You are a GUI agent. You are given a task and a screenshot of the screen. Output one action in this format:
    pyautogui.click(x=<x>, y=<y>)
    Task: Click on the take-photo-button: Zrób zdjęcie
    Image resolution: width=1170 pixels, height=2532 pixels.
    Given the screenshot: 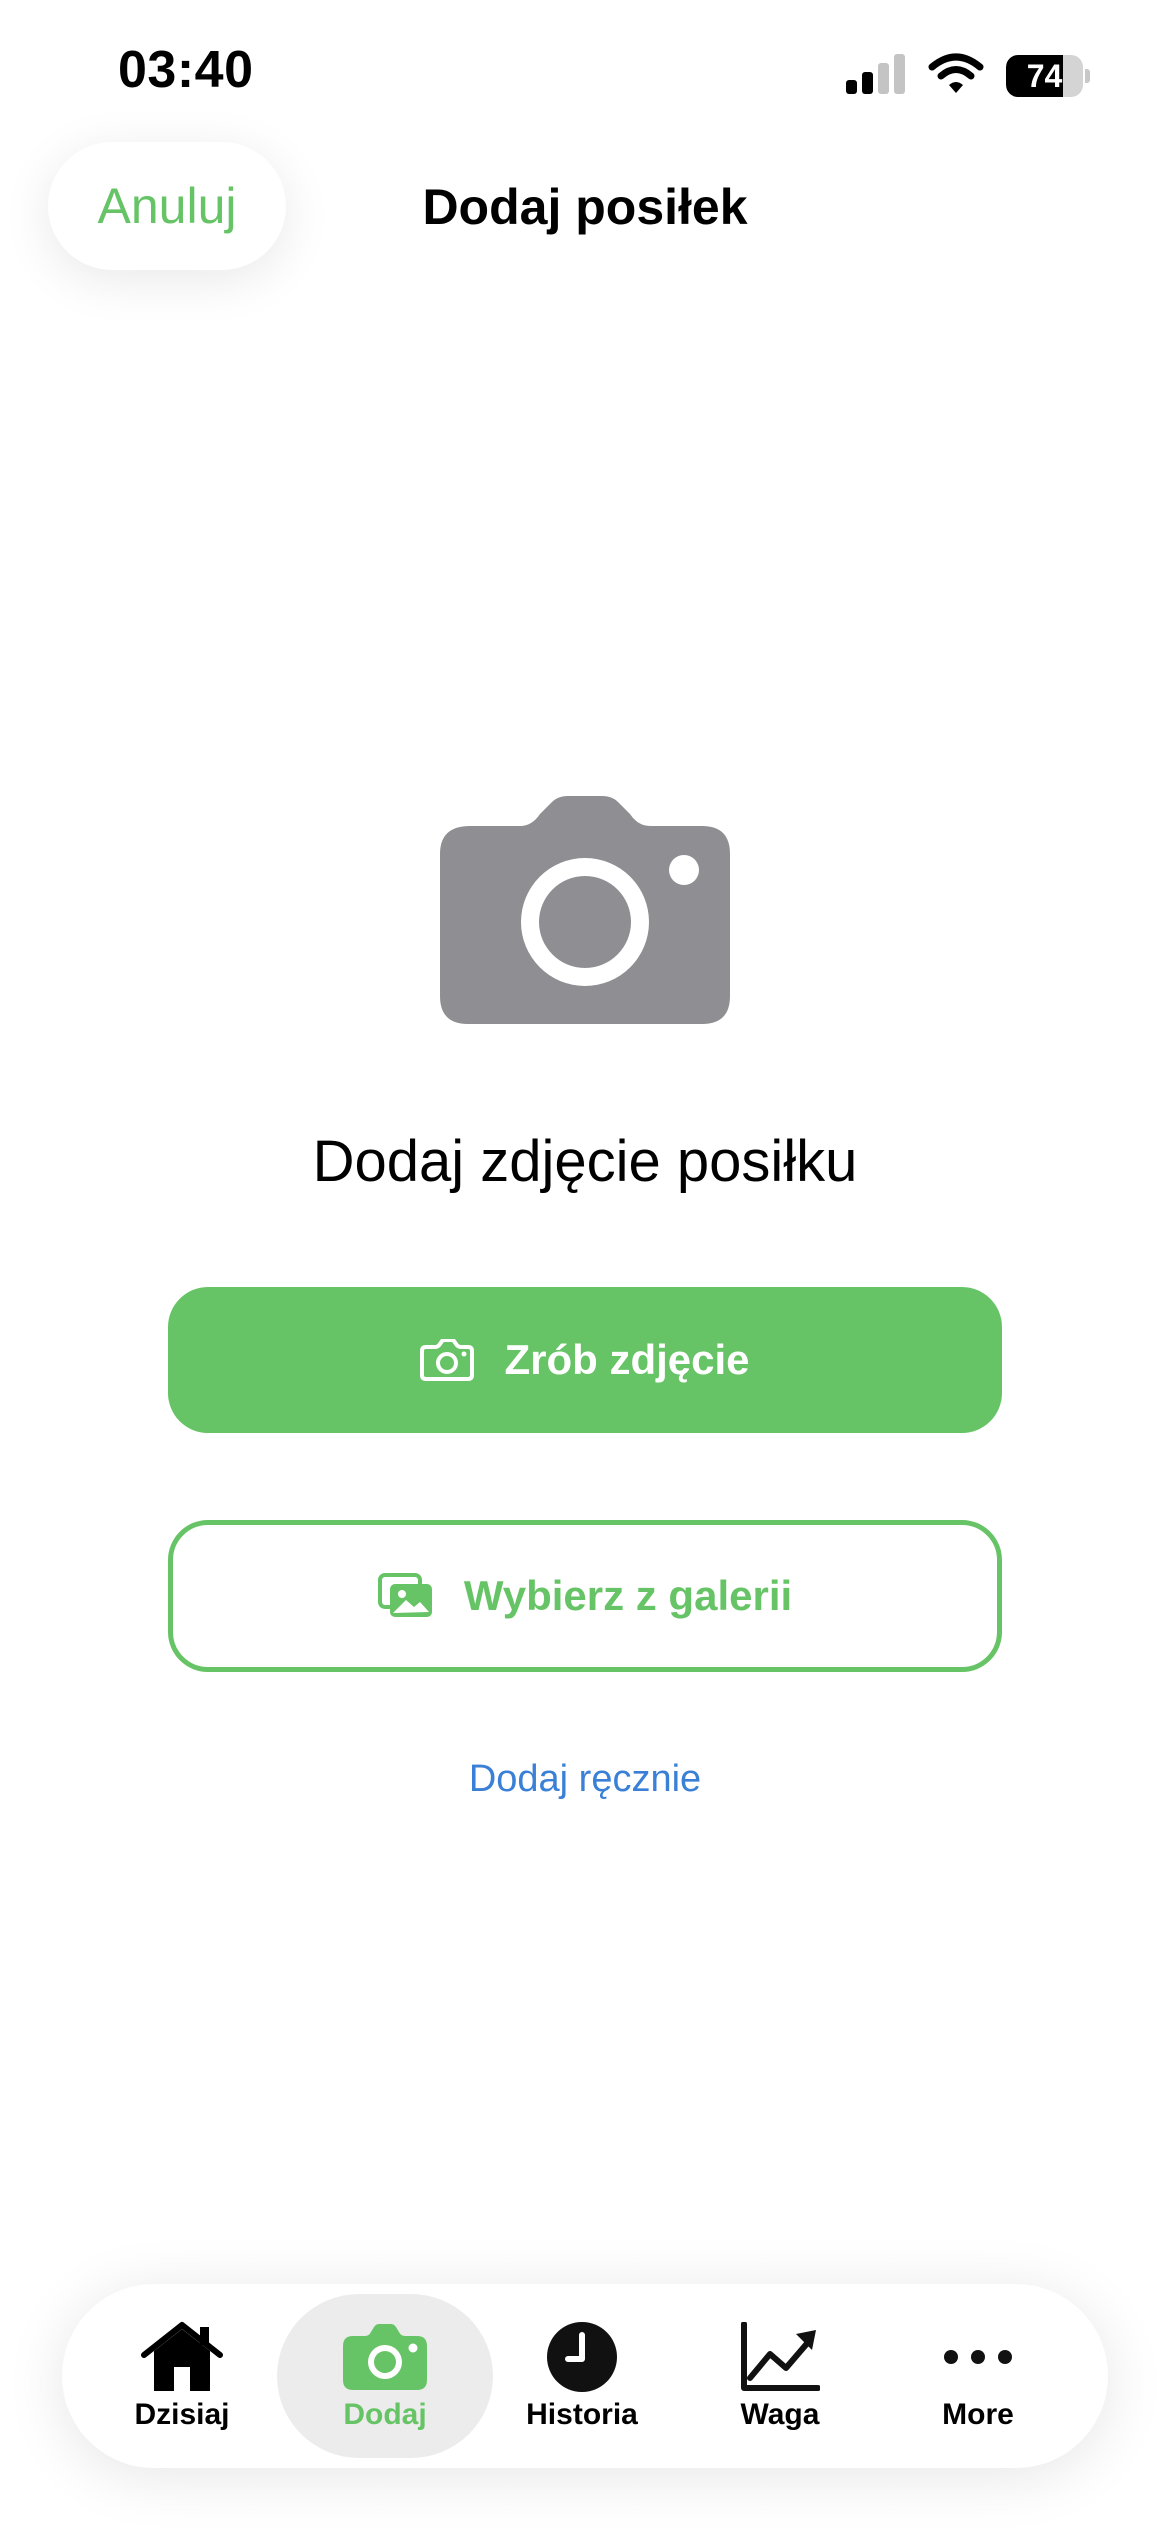 What is the action you would take?
    pyautogui.click(x=585, y=1360)
    